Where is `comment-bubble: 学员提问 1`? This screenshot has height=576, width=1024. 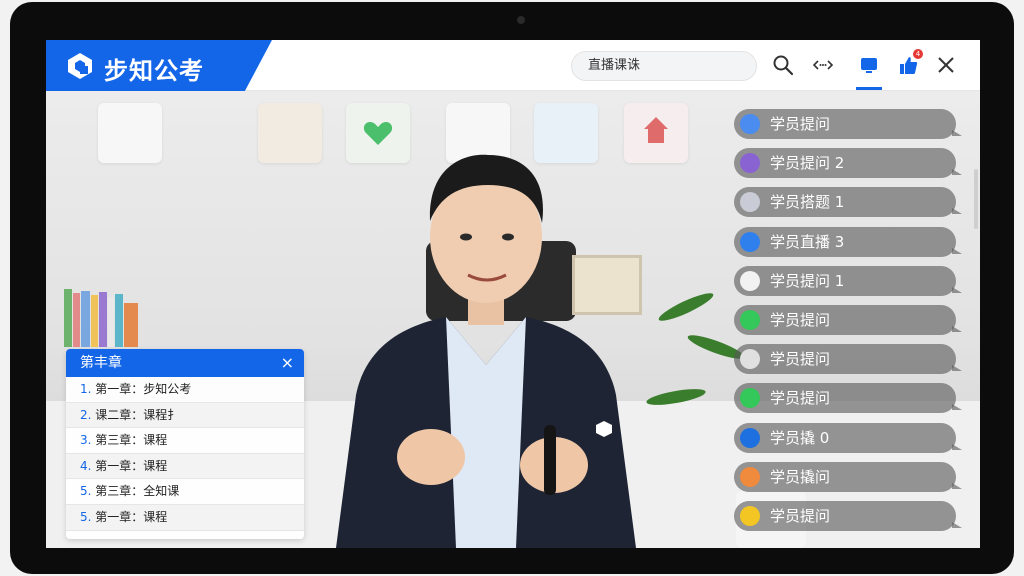
comment-bubble: 学员提问 1 is located at coordinates (848, 280).